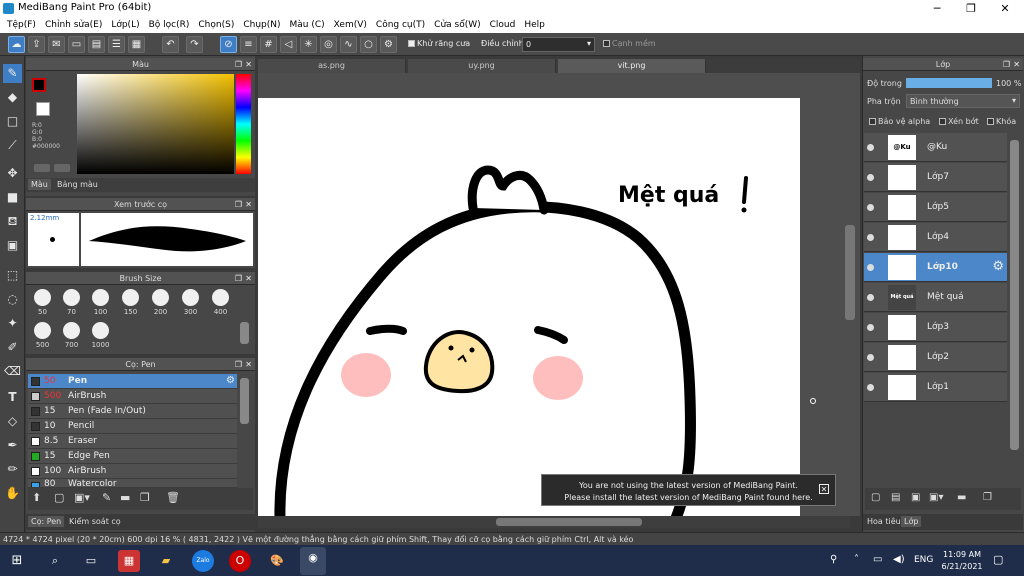 Image resolution: width=1024 pixels, height=576 pixels. What do you see at coordinates (100, 301) in the screenshot?
I see `size-cell: 100` at bounding box center [100, 301].